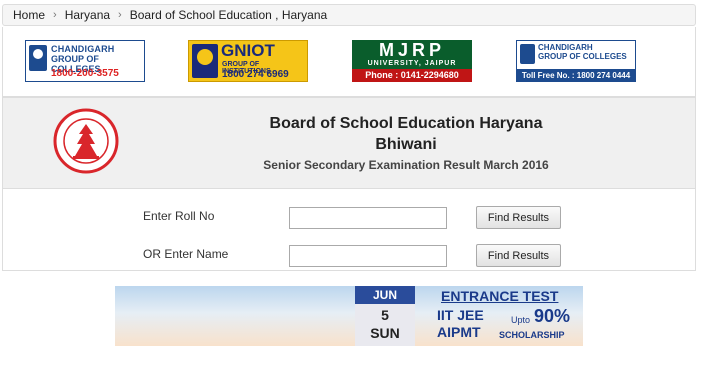  I want to click on find-results-name-button: Find Results, so click(518, 255).